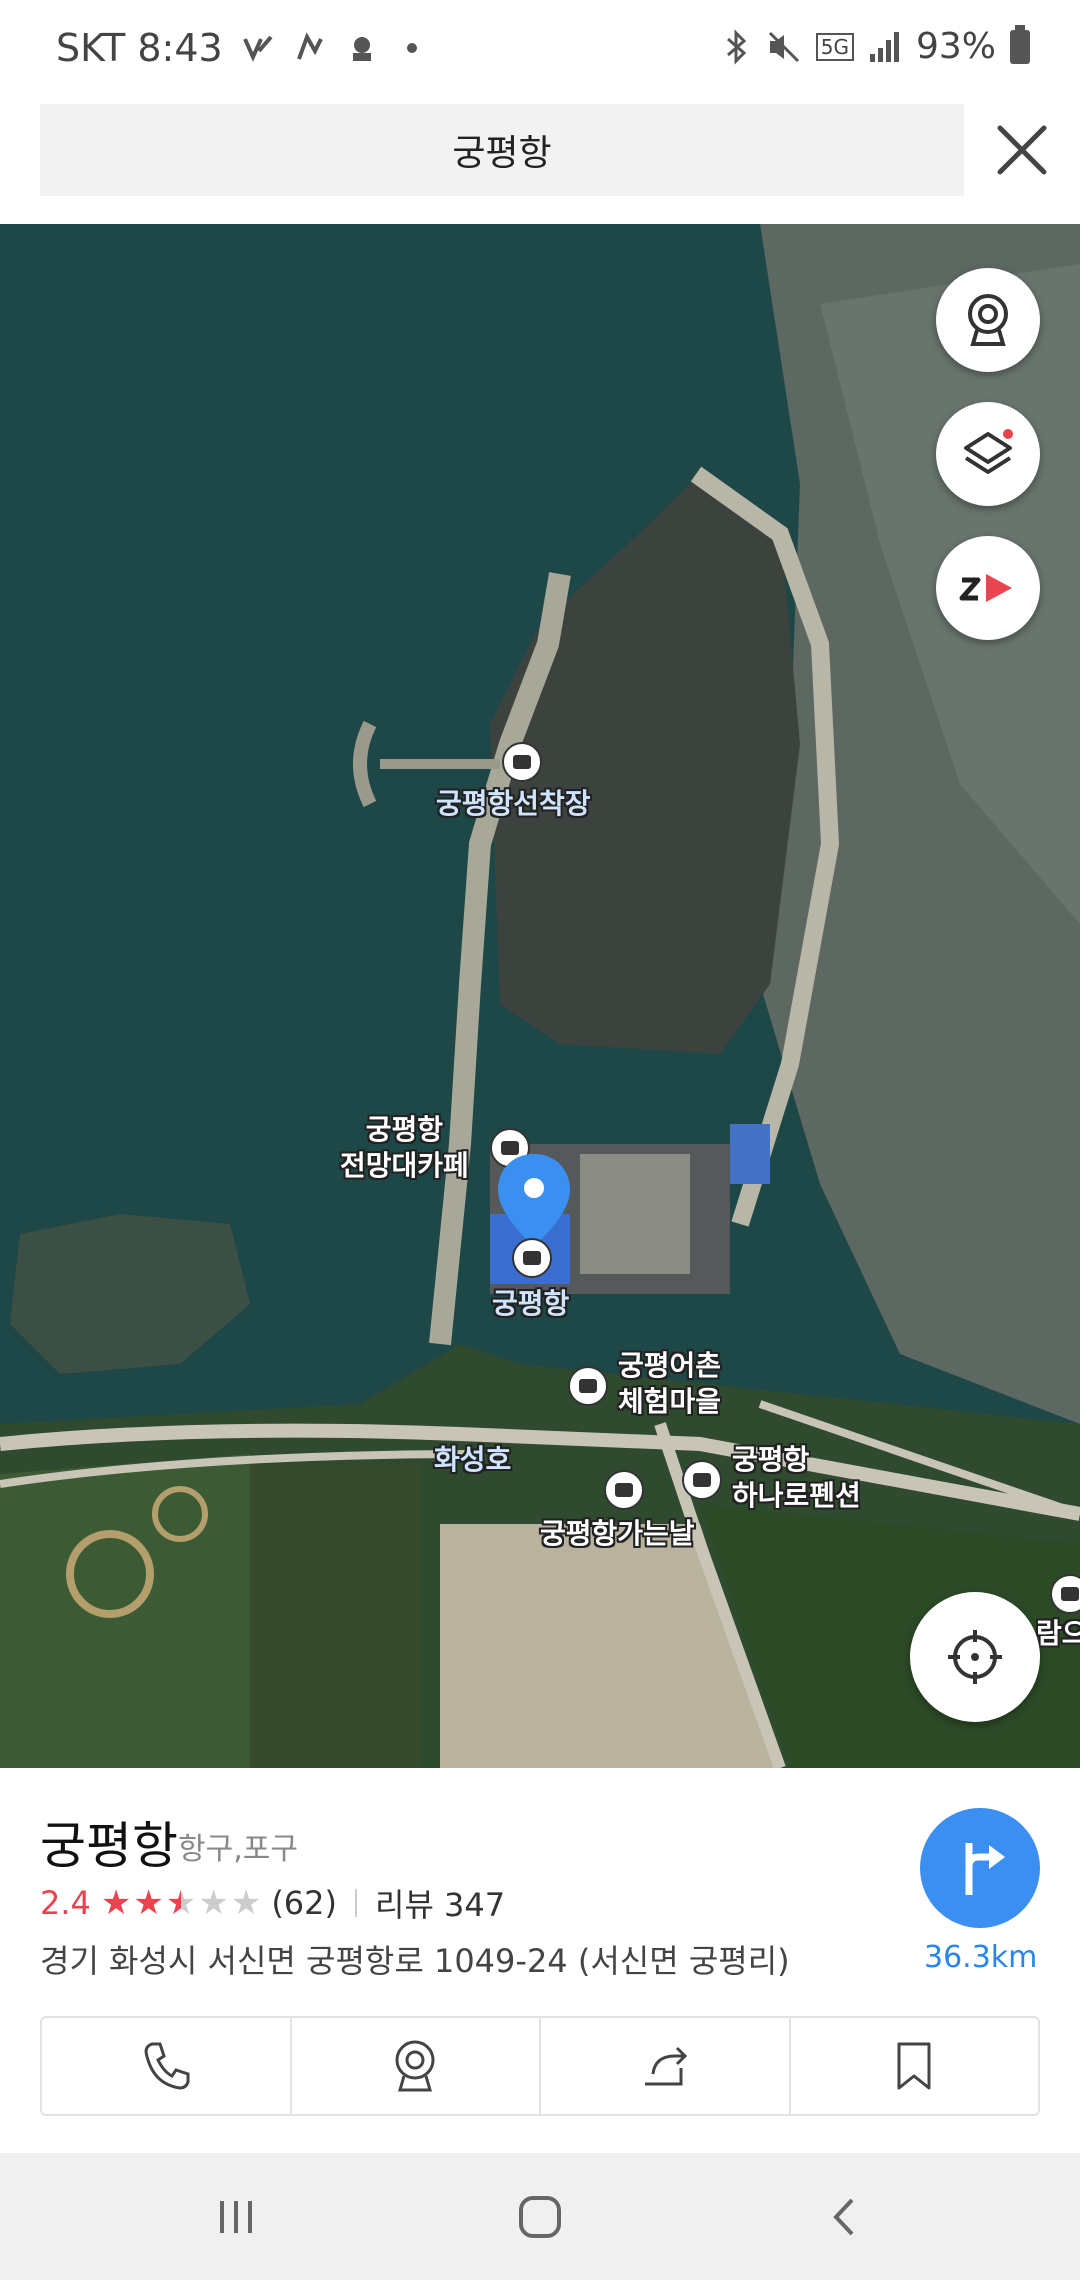  I want to click on village-label-line2: 체험마을, so click(670, 1401).